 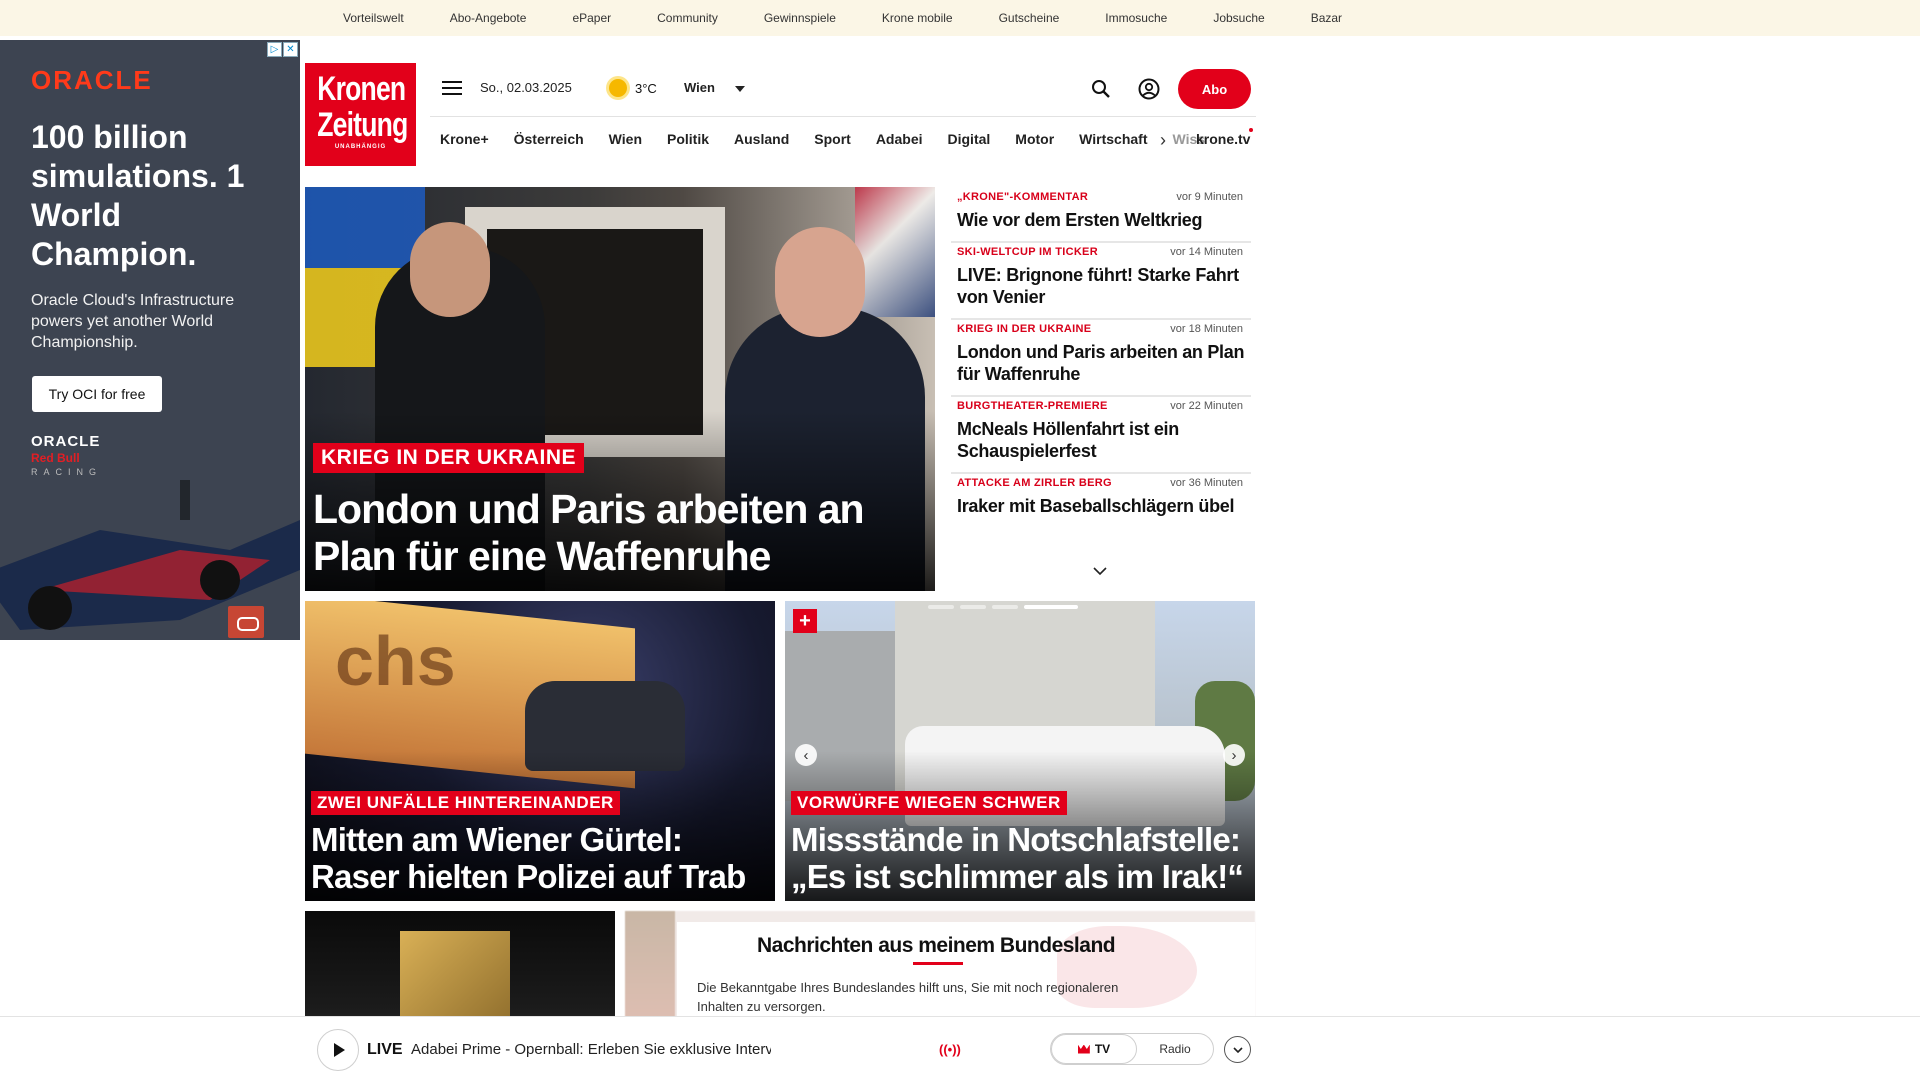 What do you see at coordinates (800, 18) in the screenshot?
I see `utility-link-gewinnspiele: Gewinnspiele` at bounding box center [800, 18].